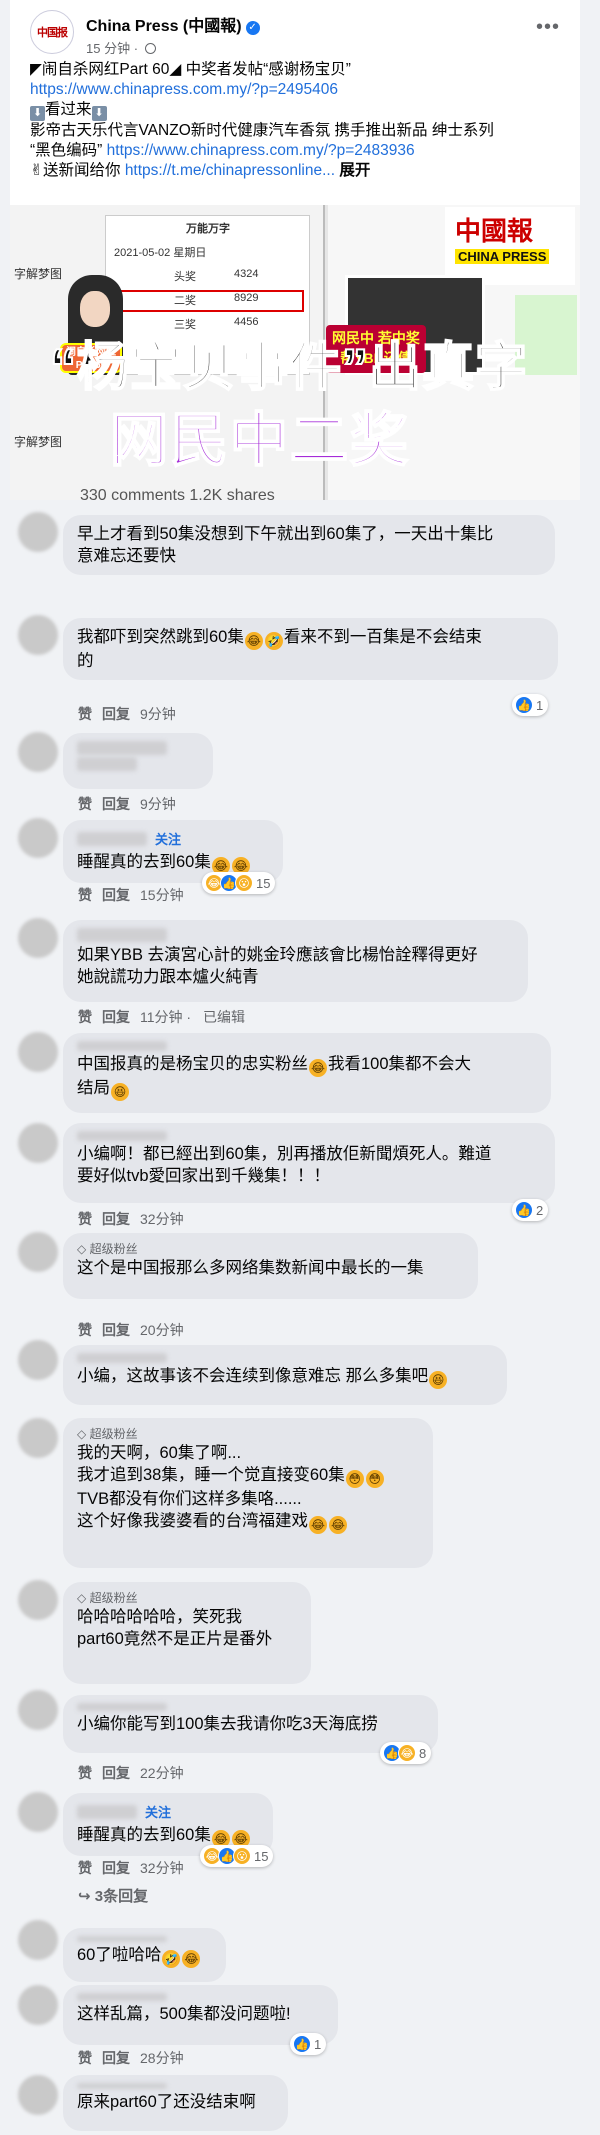 This screenshot has width=600, height=2135. I want to click on comment-time: 28分钟, so click(162, 2058).